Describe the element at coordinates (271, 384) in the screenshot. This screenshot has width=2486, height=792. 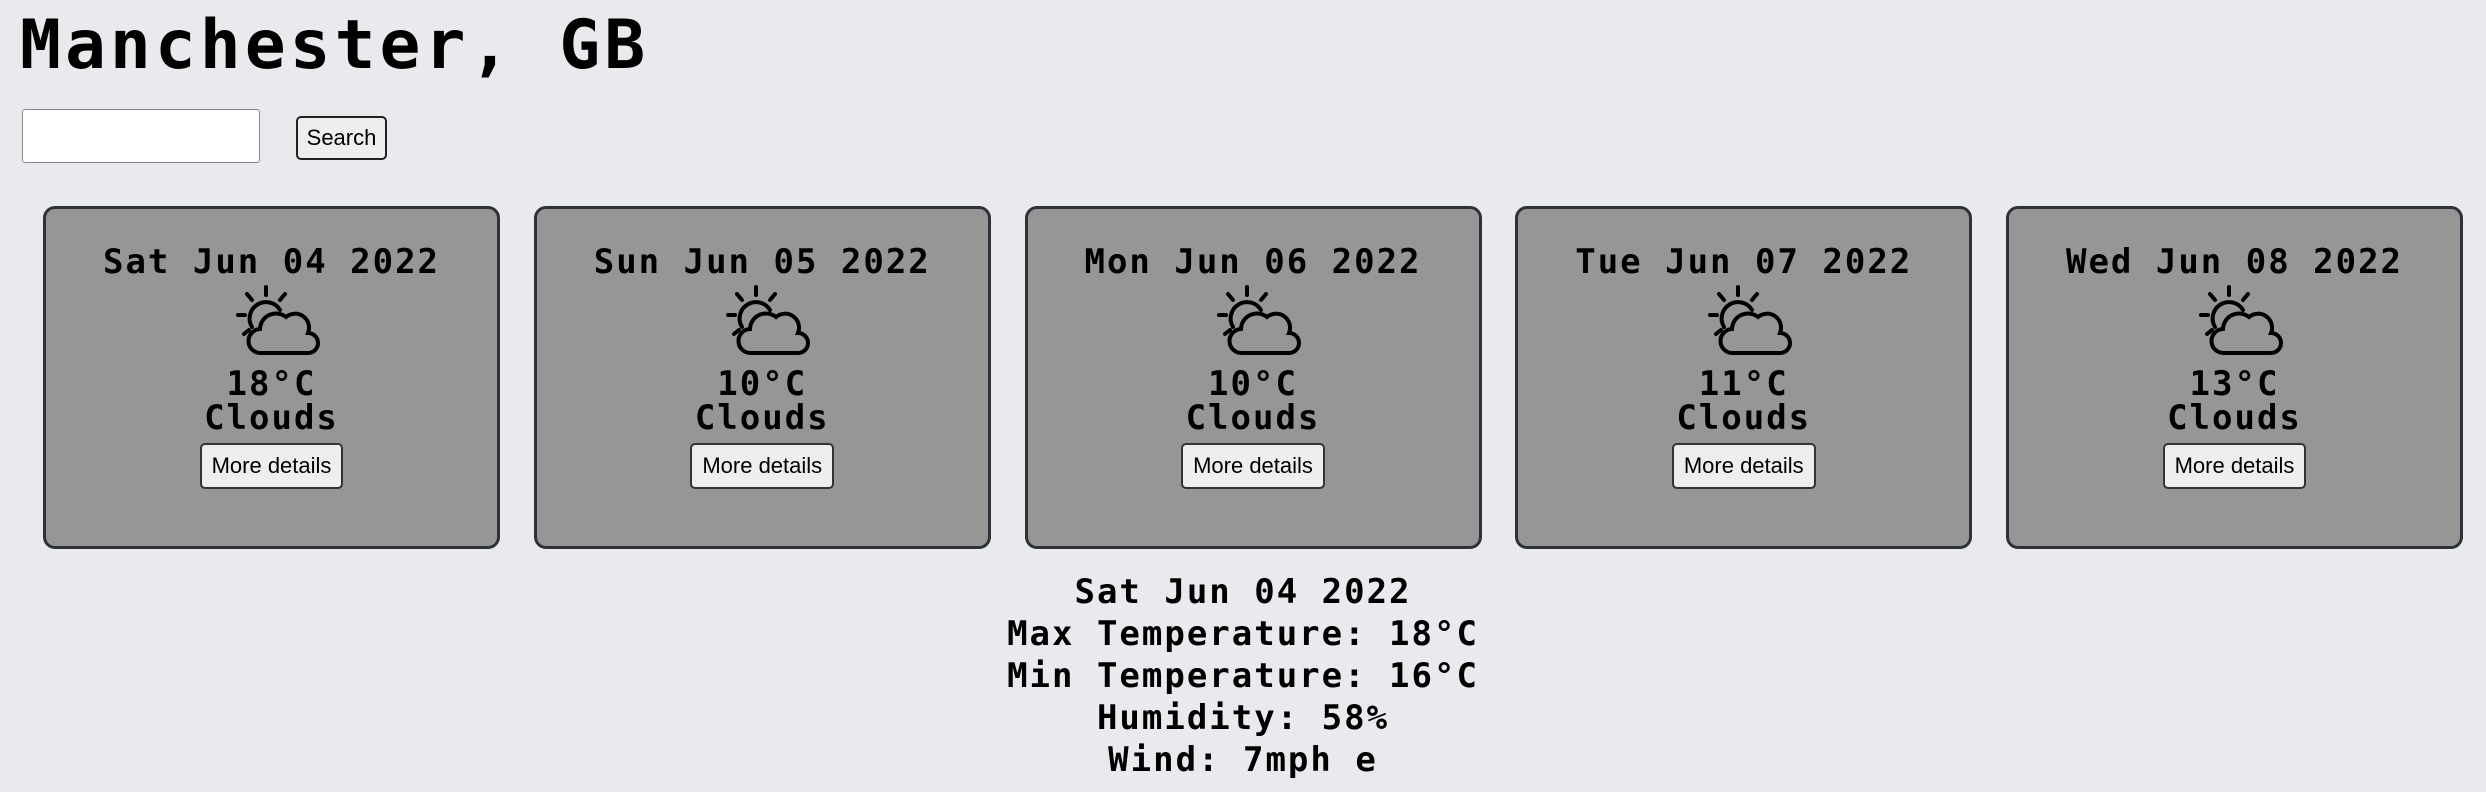
I see `card-temperature: 18°C` at that location.